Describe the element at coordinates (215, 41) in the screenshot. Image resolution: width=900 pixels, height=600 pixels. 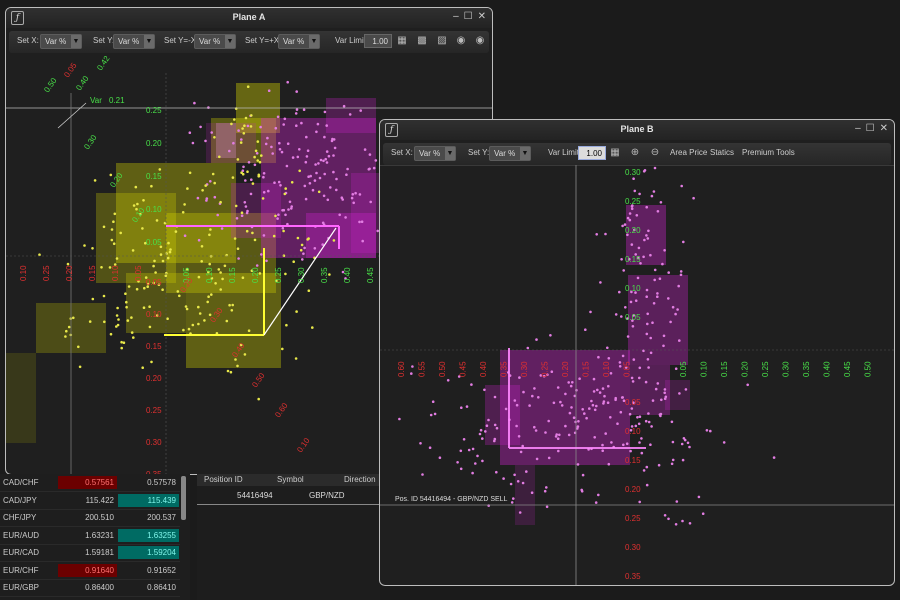
I see `setyx-select: Var % ▼` at that location.